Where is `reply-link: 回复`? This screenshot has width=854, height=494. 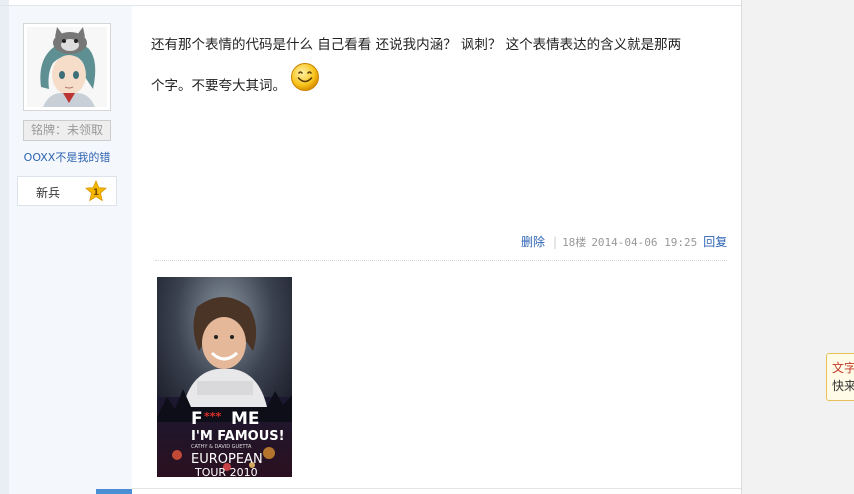 reply-link: 回复 is located at coordinates (715, 242).